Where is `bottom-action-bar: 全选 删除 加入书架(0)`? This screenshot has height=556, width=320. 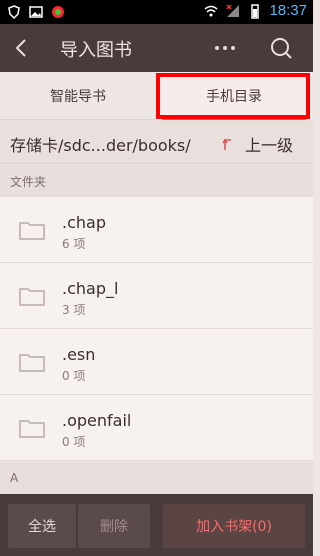
bottom-action-bar: 全选 删除 加入书架(0) is located at coordinates (156, 525).